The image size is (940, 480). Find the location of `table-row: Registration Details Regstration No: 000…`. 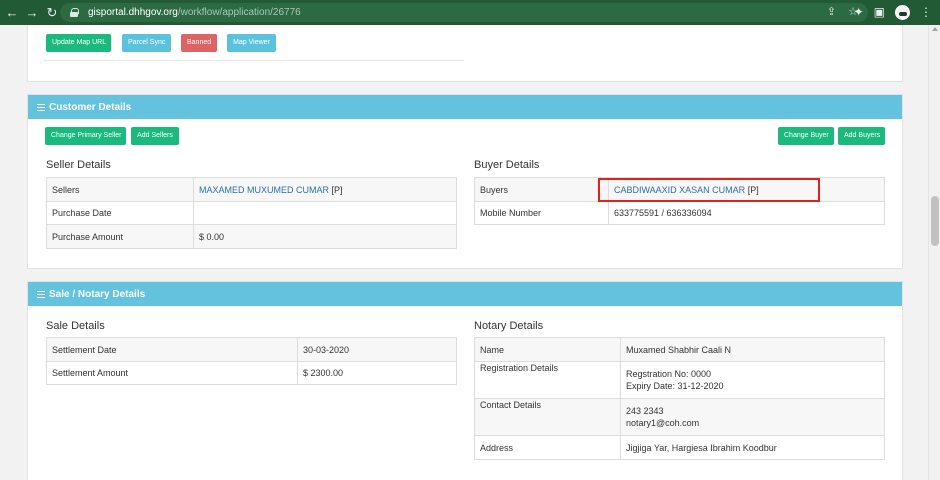

table-row: Registration Details Regstration No: 000… is located at coordinates (679, 380).